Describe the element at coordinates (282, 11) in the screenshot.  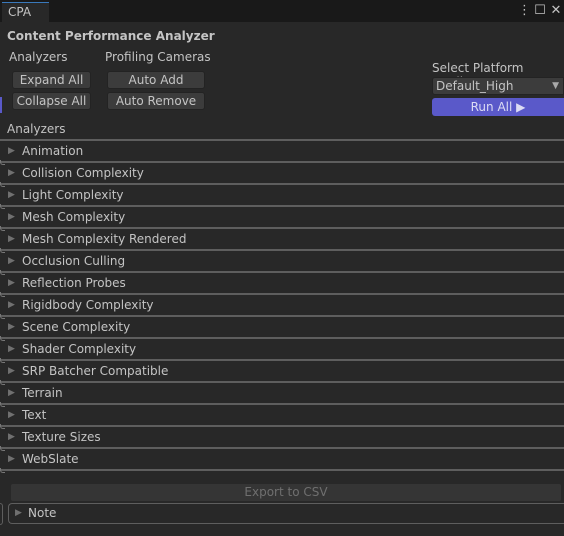
I see `tab-bar: CPA ⋮ ☐ ✕` at that location.